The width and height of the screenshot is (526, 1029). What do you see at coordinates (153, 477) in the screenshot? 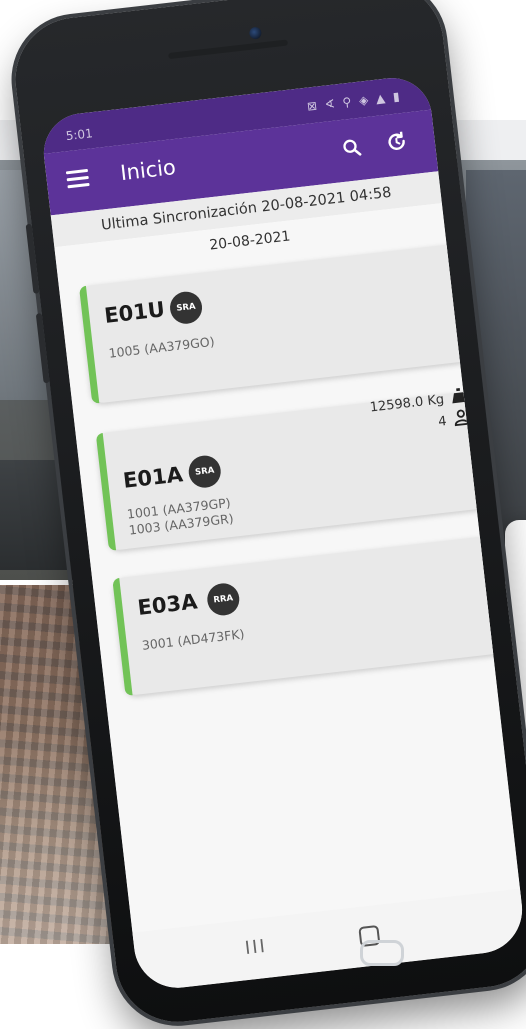
I see `trip-code: E01A` at bounding box center [153, 477].